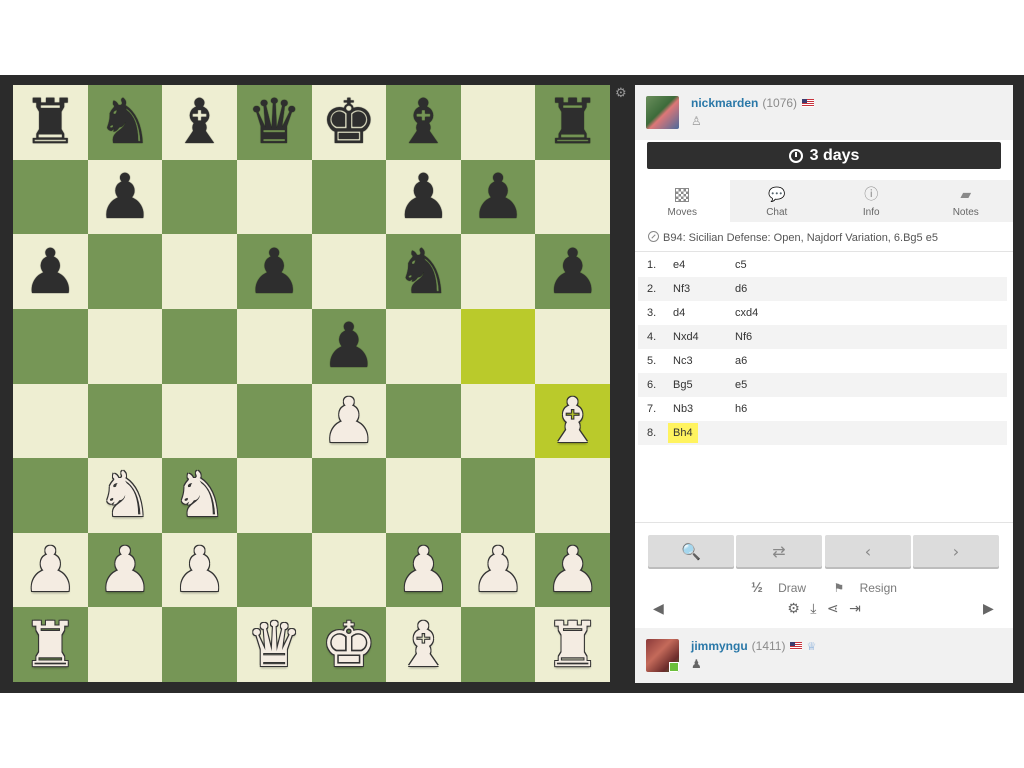  Describe the element at coordinates (274, 644) in the screenshot. I see `square-d1: ♛` at that location.